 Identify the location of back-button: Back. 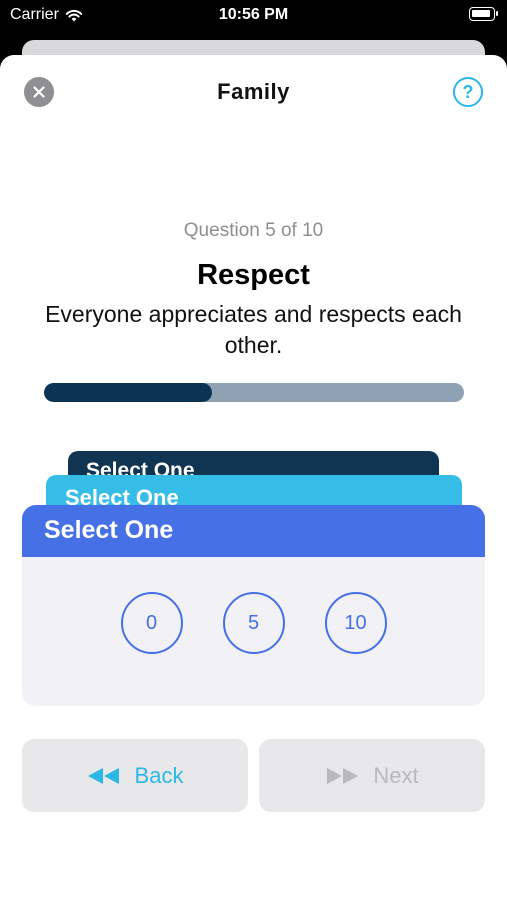
(135, 775).